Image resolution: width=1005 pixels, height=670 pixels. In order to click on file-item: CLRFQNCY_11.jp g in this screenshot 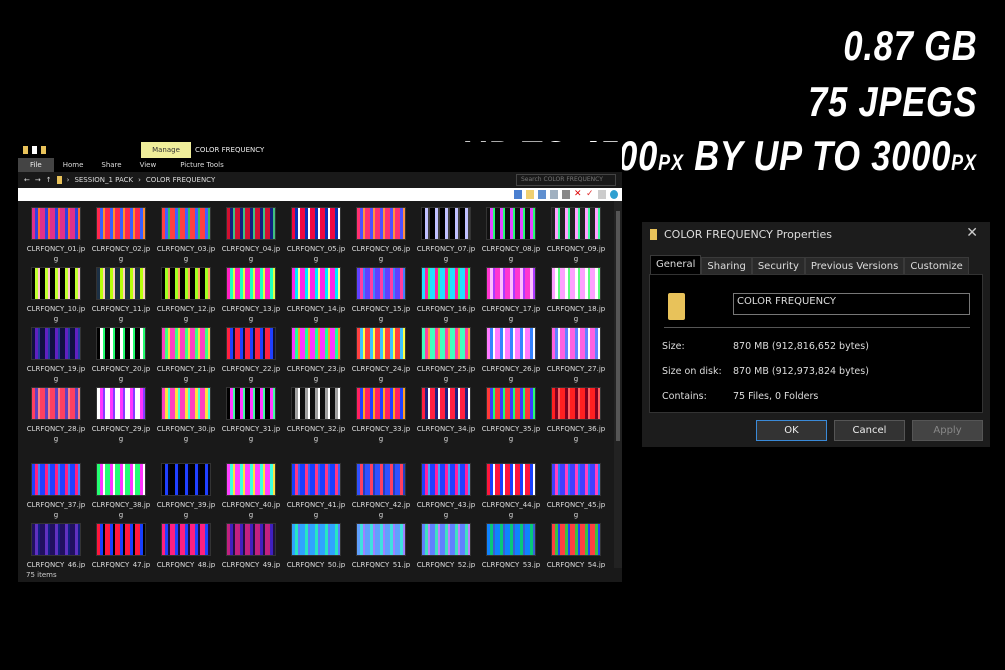, I will do `click(121, 295)`.